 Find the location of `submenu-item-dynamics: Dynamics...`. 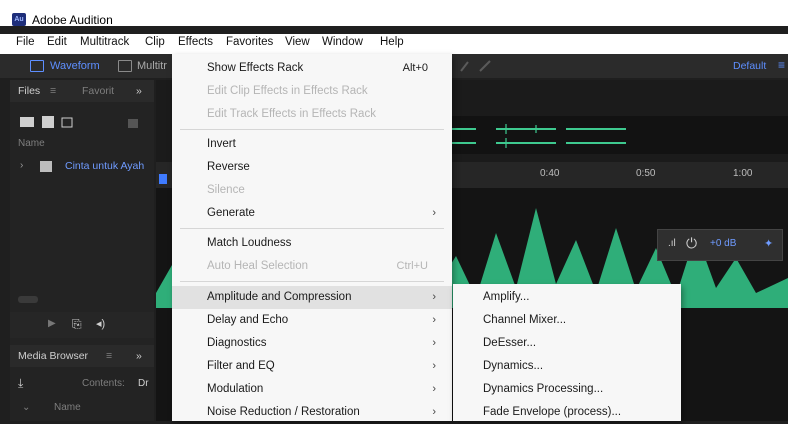

submenu-item-dynamics: Dynamics... is located at coordinates (567, 366).